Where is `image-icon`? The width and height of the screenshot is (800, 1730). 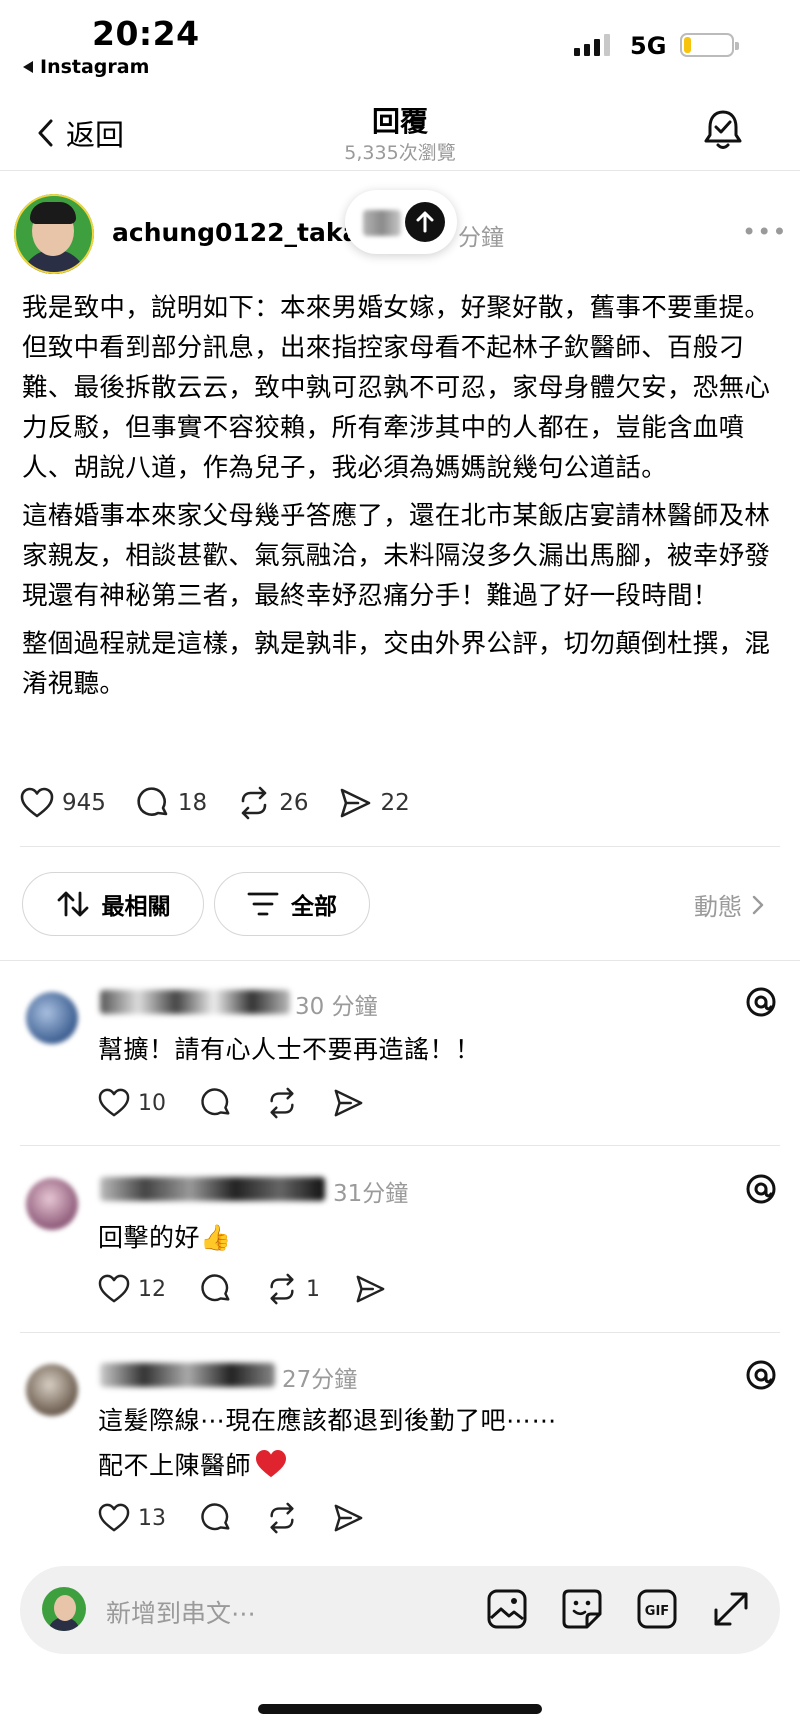
image-icon is located at coordinates (507, 1609).